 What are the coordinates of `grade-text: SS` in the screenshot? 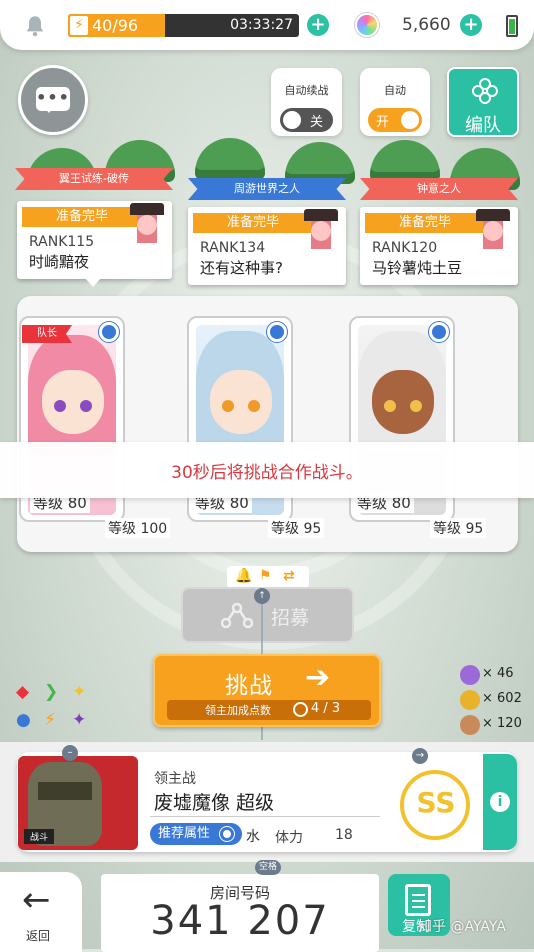 It's located at (436, 802).